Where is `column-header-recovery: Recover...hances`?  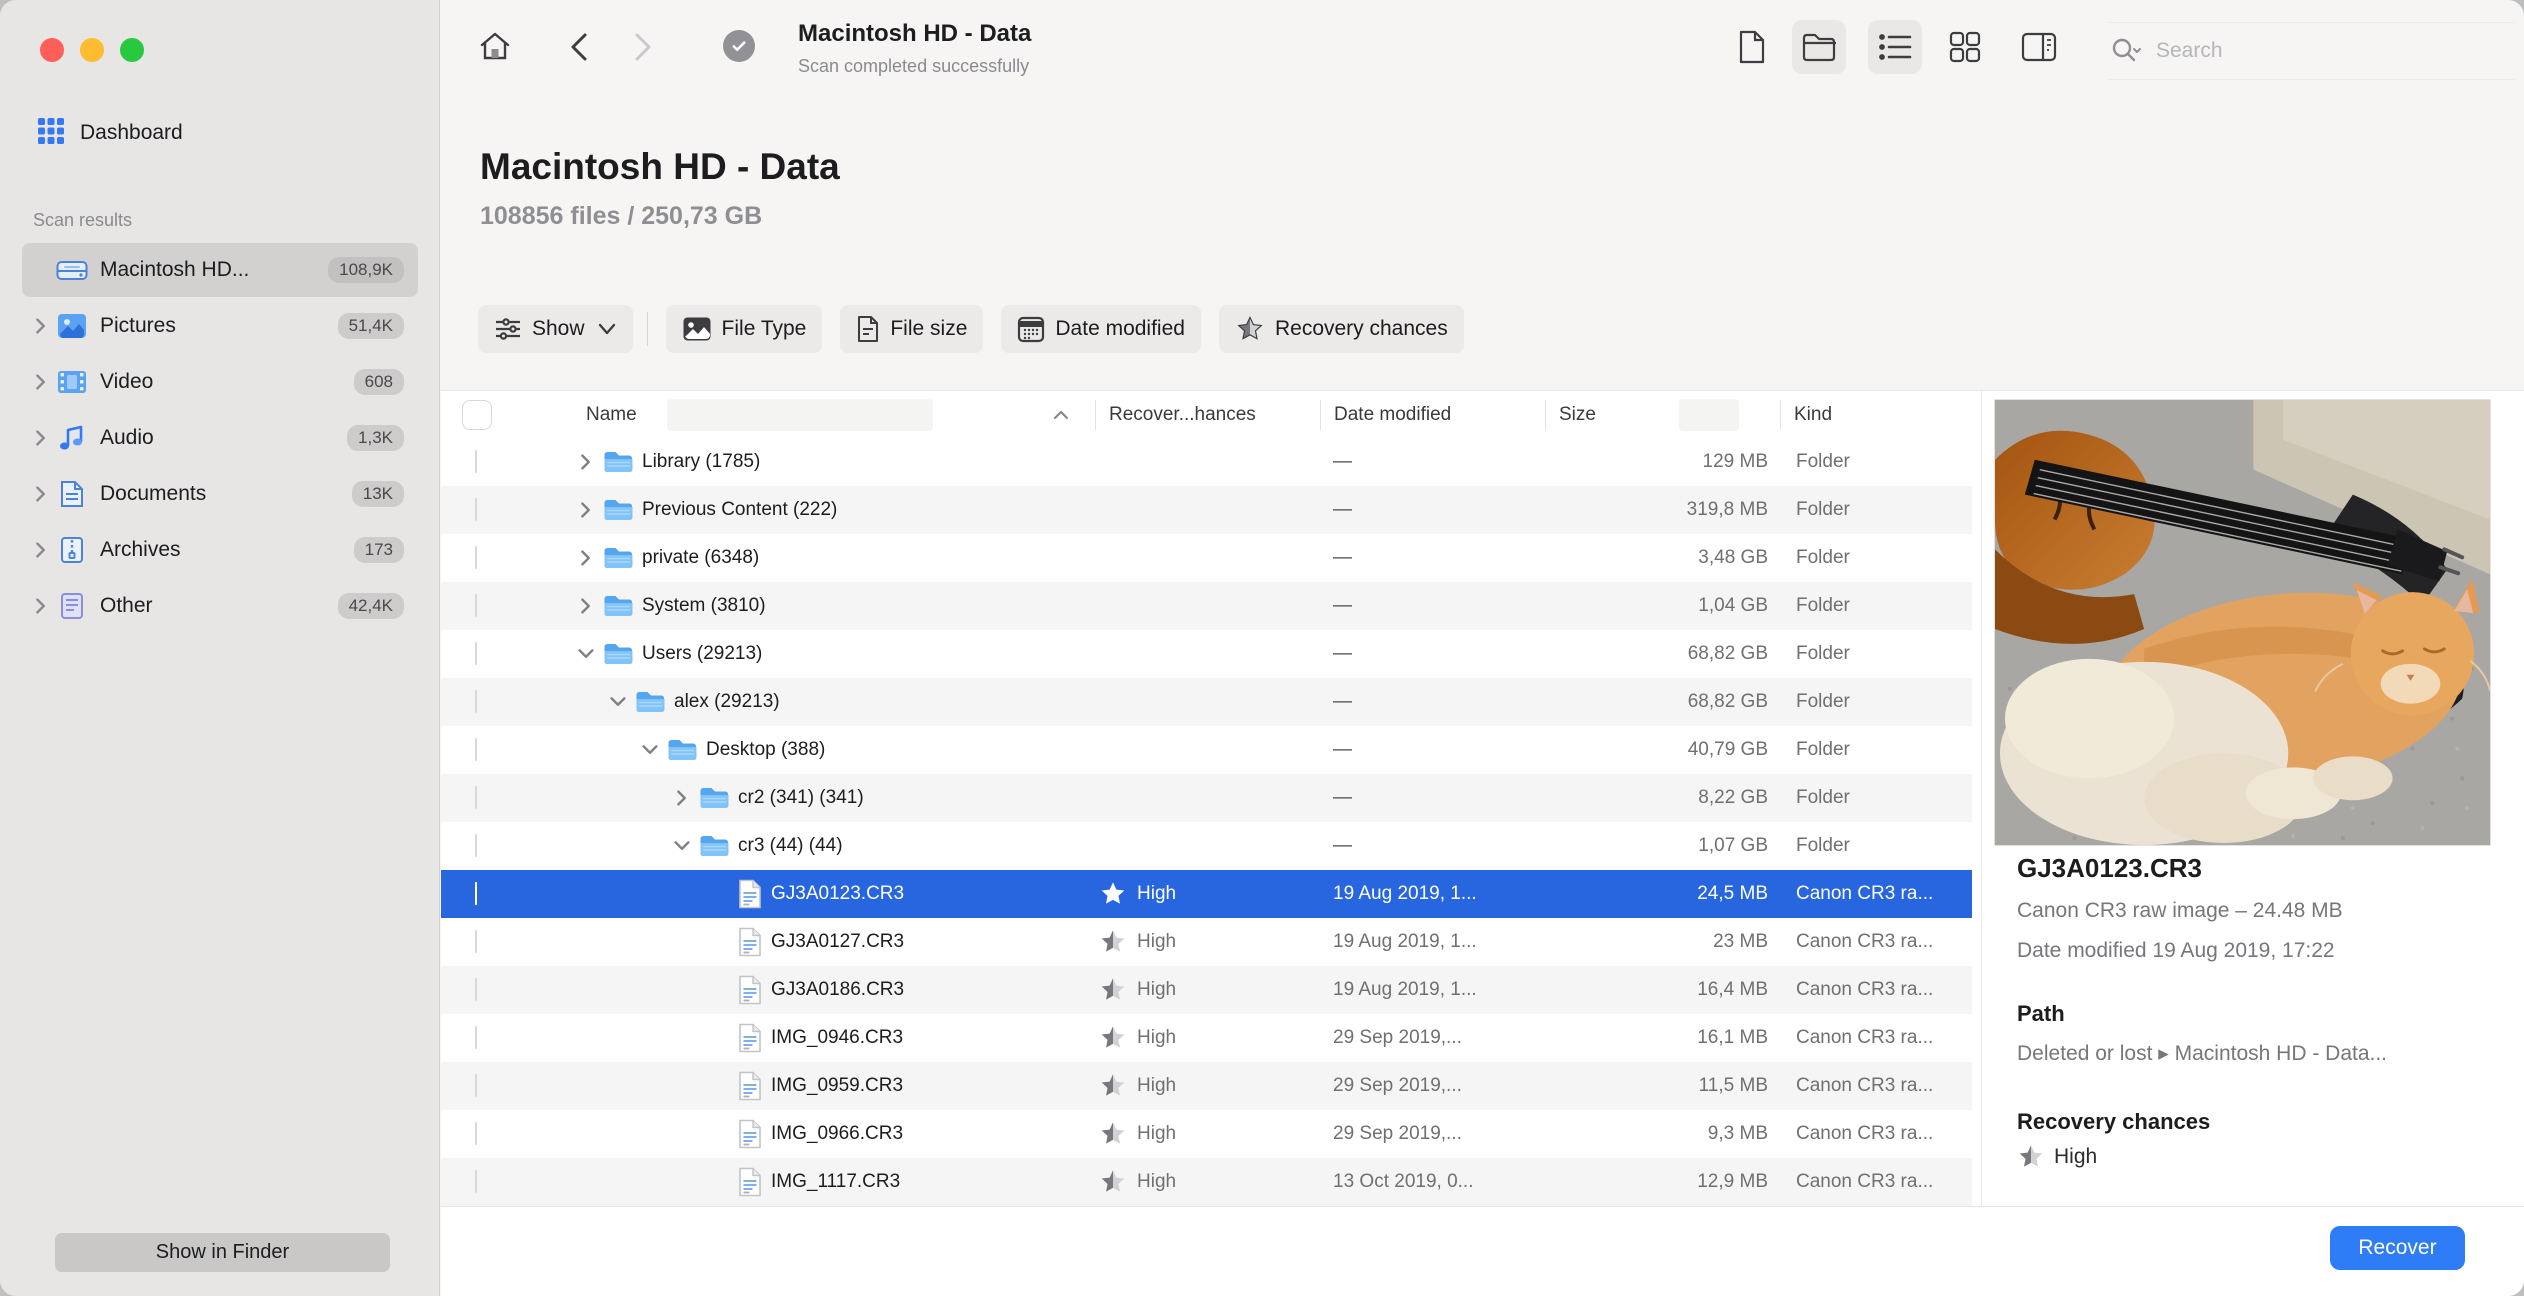 column-header-recovery: Recover...hances is located at coordinates (1207, 414).